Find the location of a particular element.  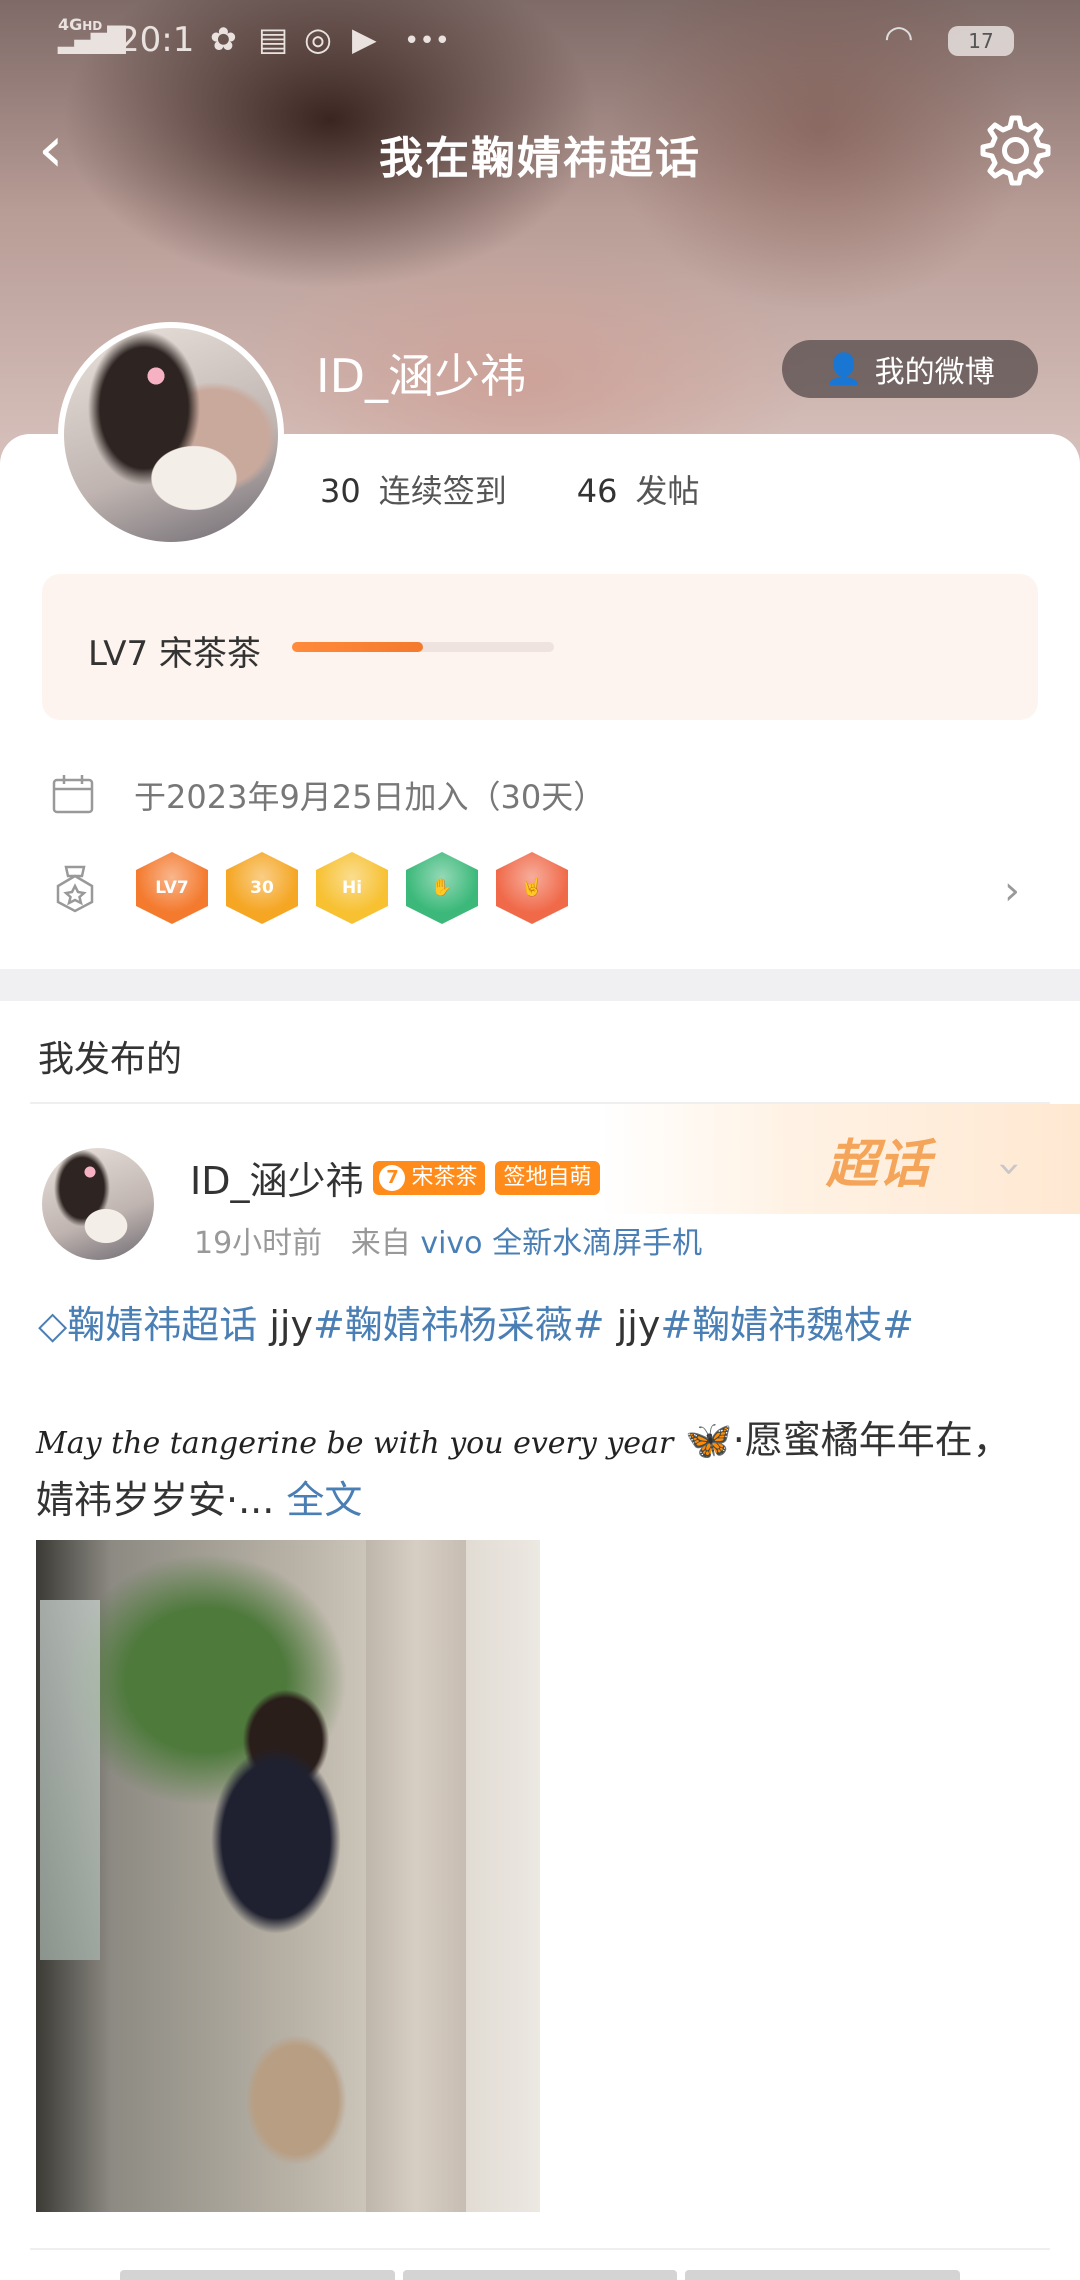

bottom-bar is located at coordinates (540, 2275).